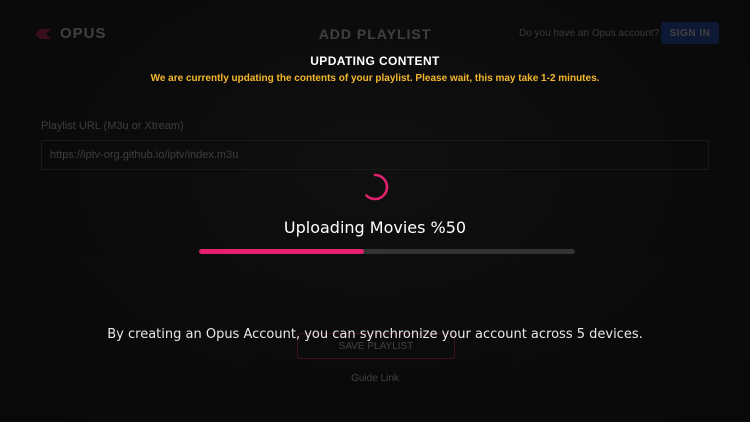 This screenshot has height=422, width=750. What do you see at coordinates (112, 126) in the screenshot?
I see `playlist-url-label: Playlist URL (M3u or Xtream)` at bounding box center [112, 126].